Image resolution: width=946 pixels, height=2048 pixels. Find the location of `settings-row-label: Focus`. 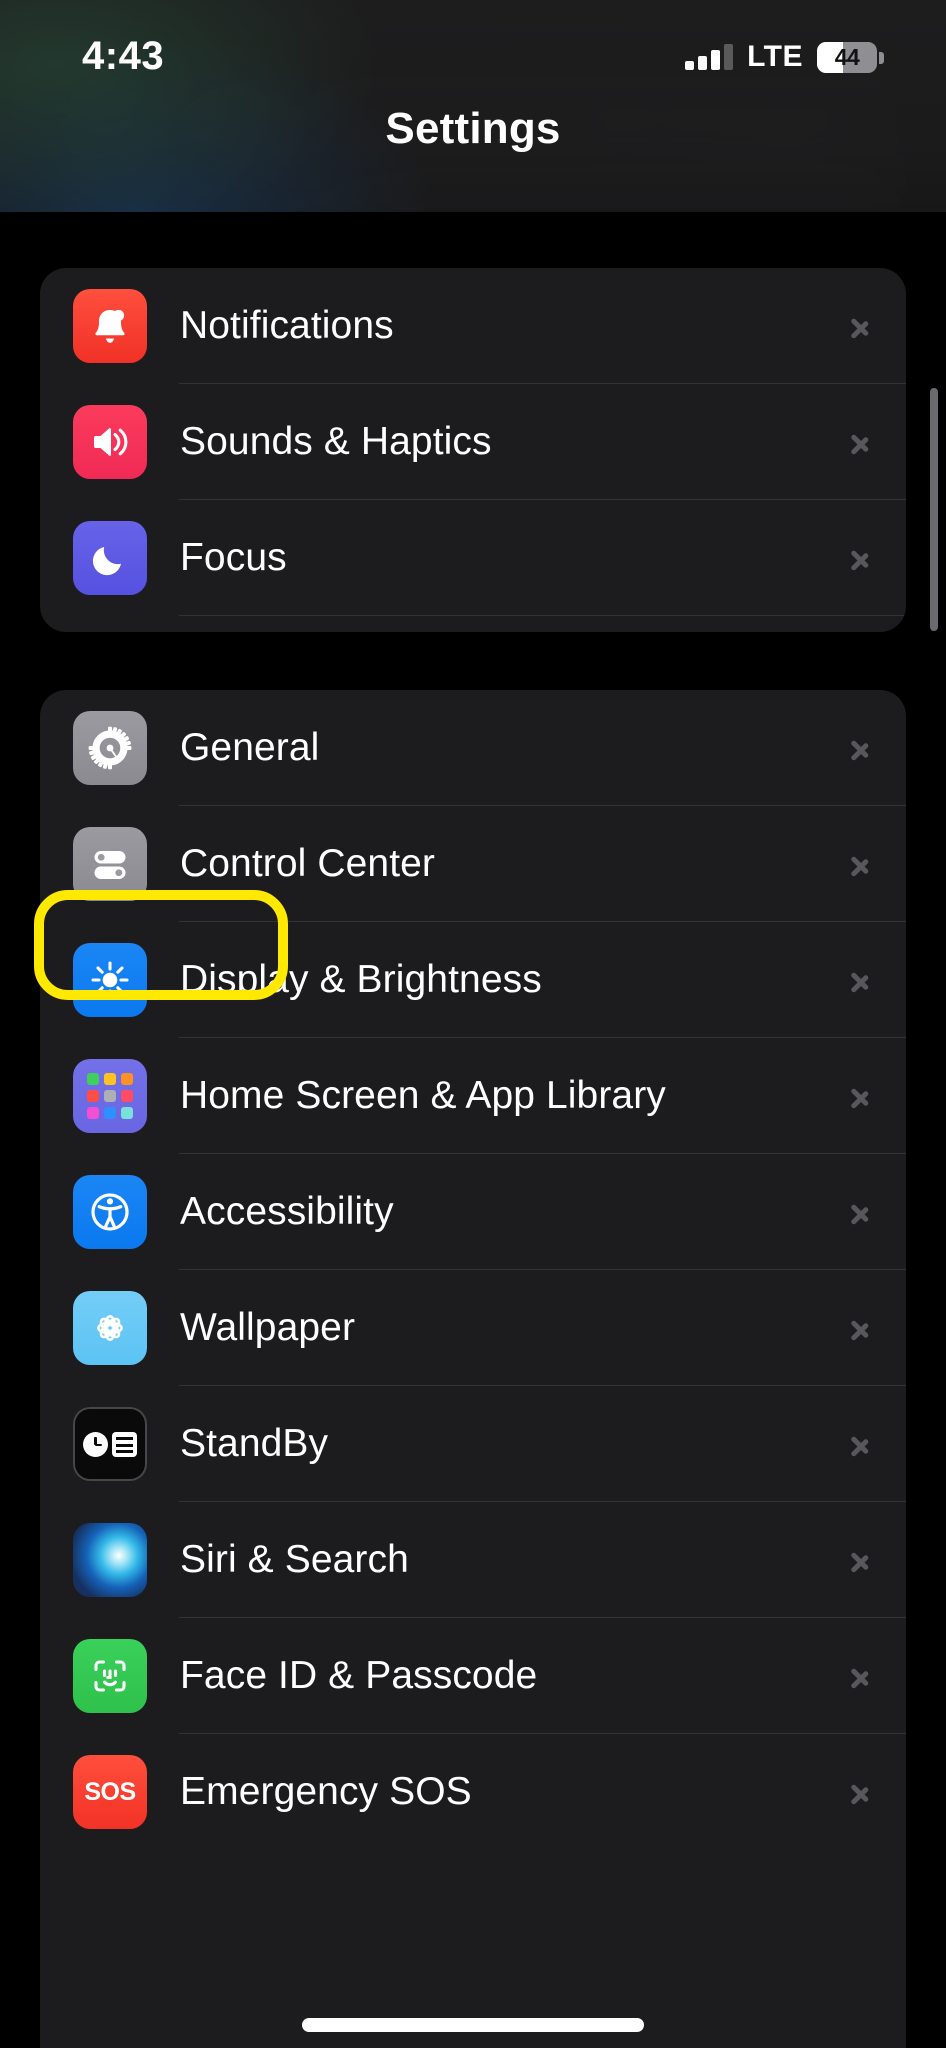

settings-row-label: Focus is located at coordinates (233, 557).